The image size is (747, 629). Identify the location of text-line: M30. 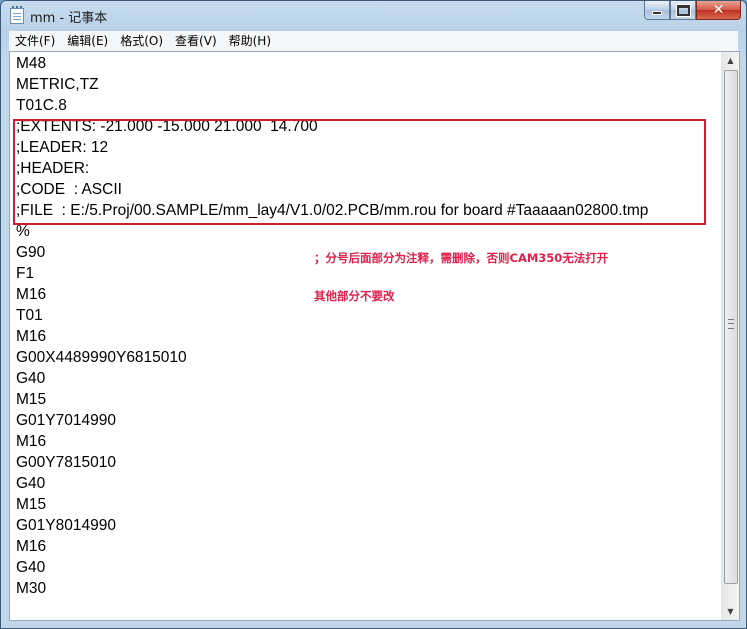
(31, 588).